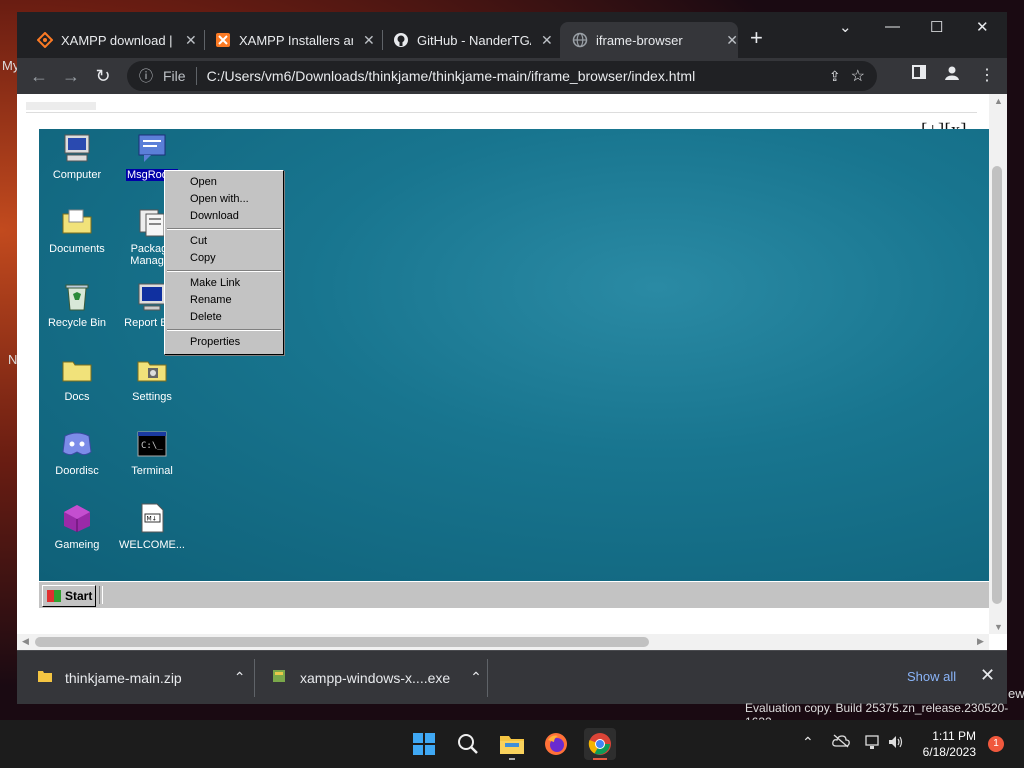 The height and width of the screenshot is (768, 1024). I want to click on menu-item-open: Open, so click(224, 182).